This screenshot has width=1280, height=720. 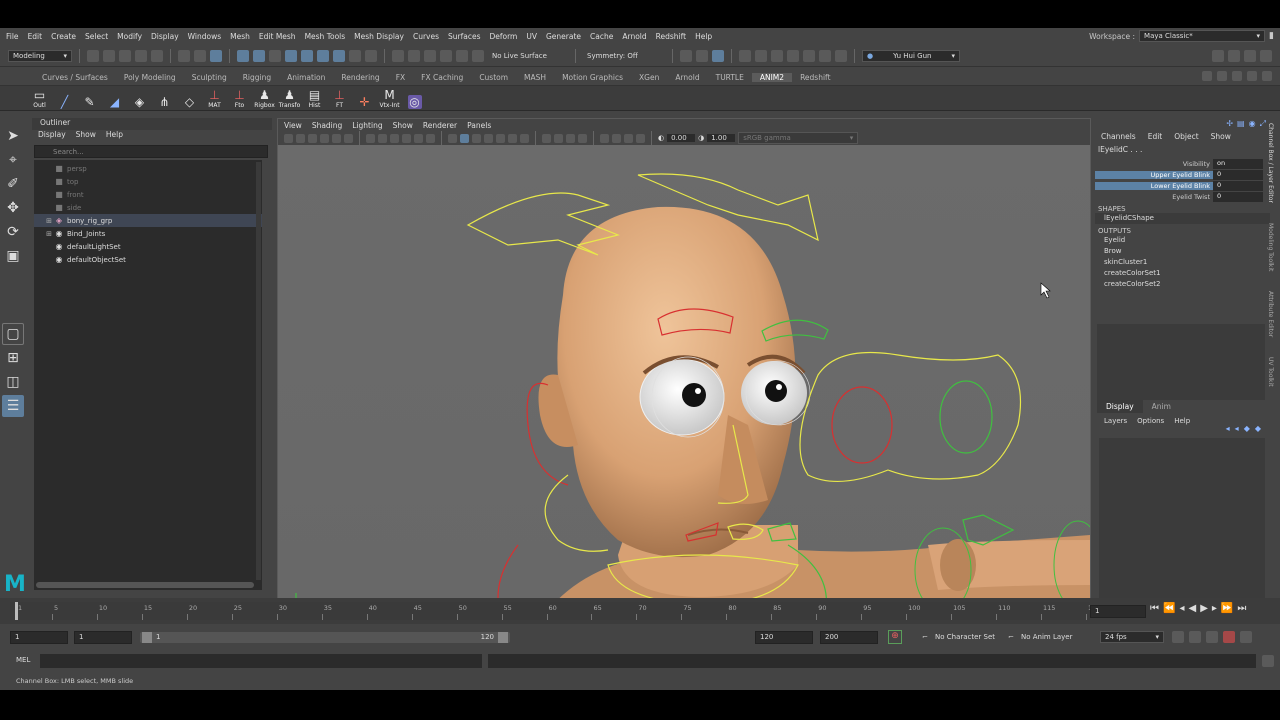 I want to click on grease-pencil-icon, so click(x=348, y=138).